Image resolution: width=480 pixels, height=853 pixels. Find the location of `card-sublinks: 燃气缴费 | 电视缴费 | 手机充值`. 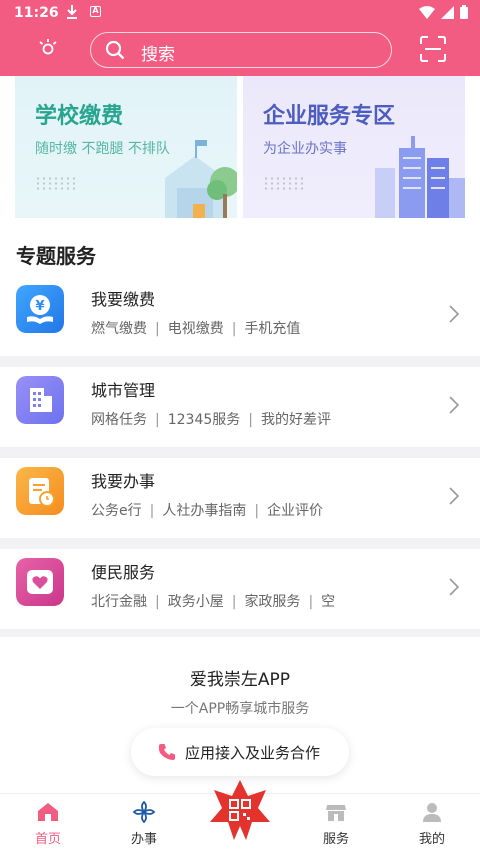

card-sublinks: 燃气缴费 | 电视缴费 | 手机充值 is located at coordinates (196, 329).